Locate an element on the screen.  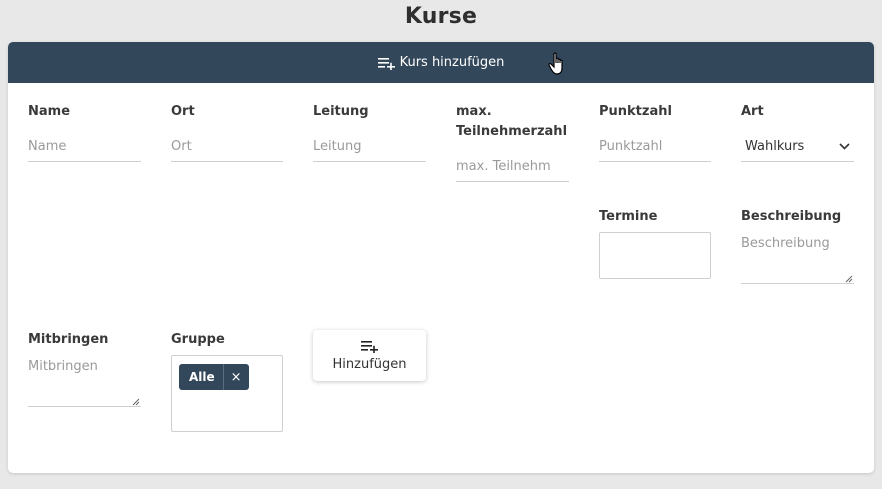
close-icon: × is located at coordinates (236, 377).